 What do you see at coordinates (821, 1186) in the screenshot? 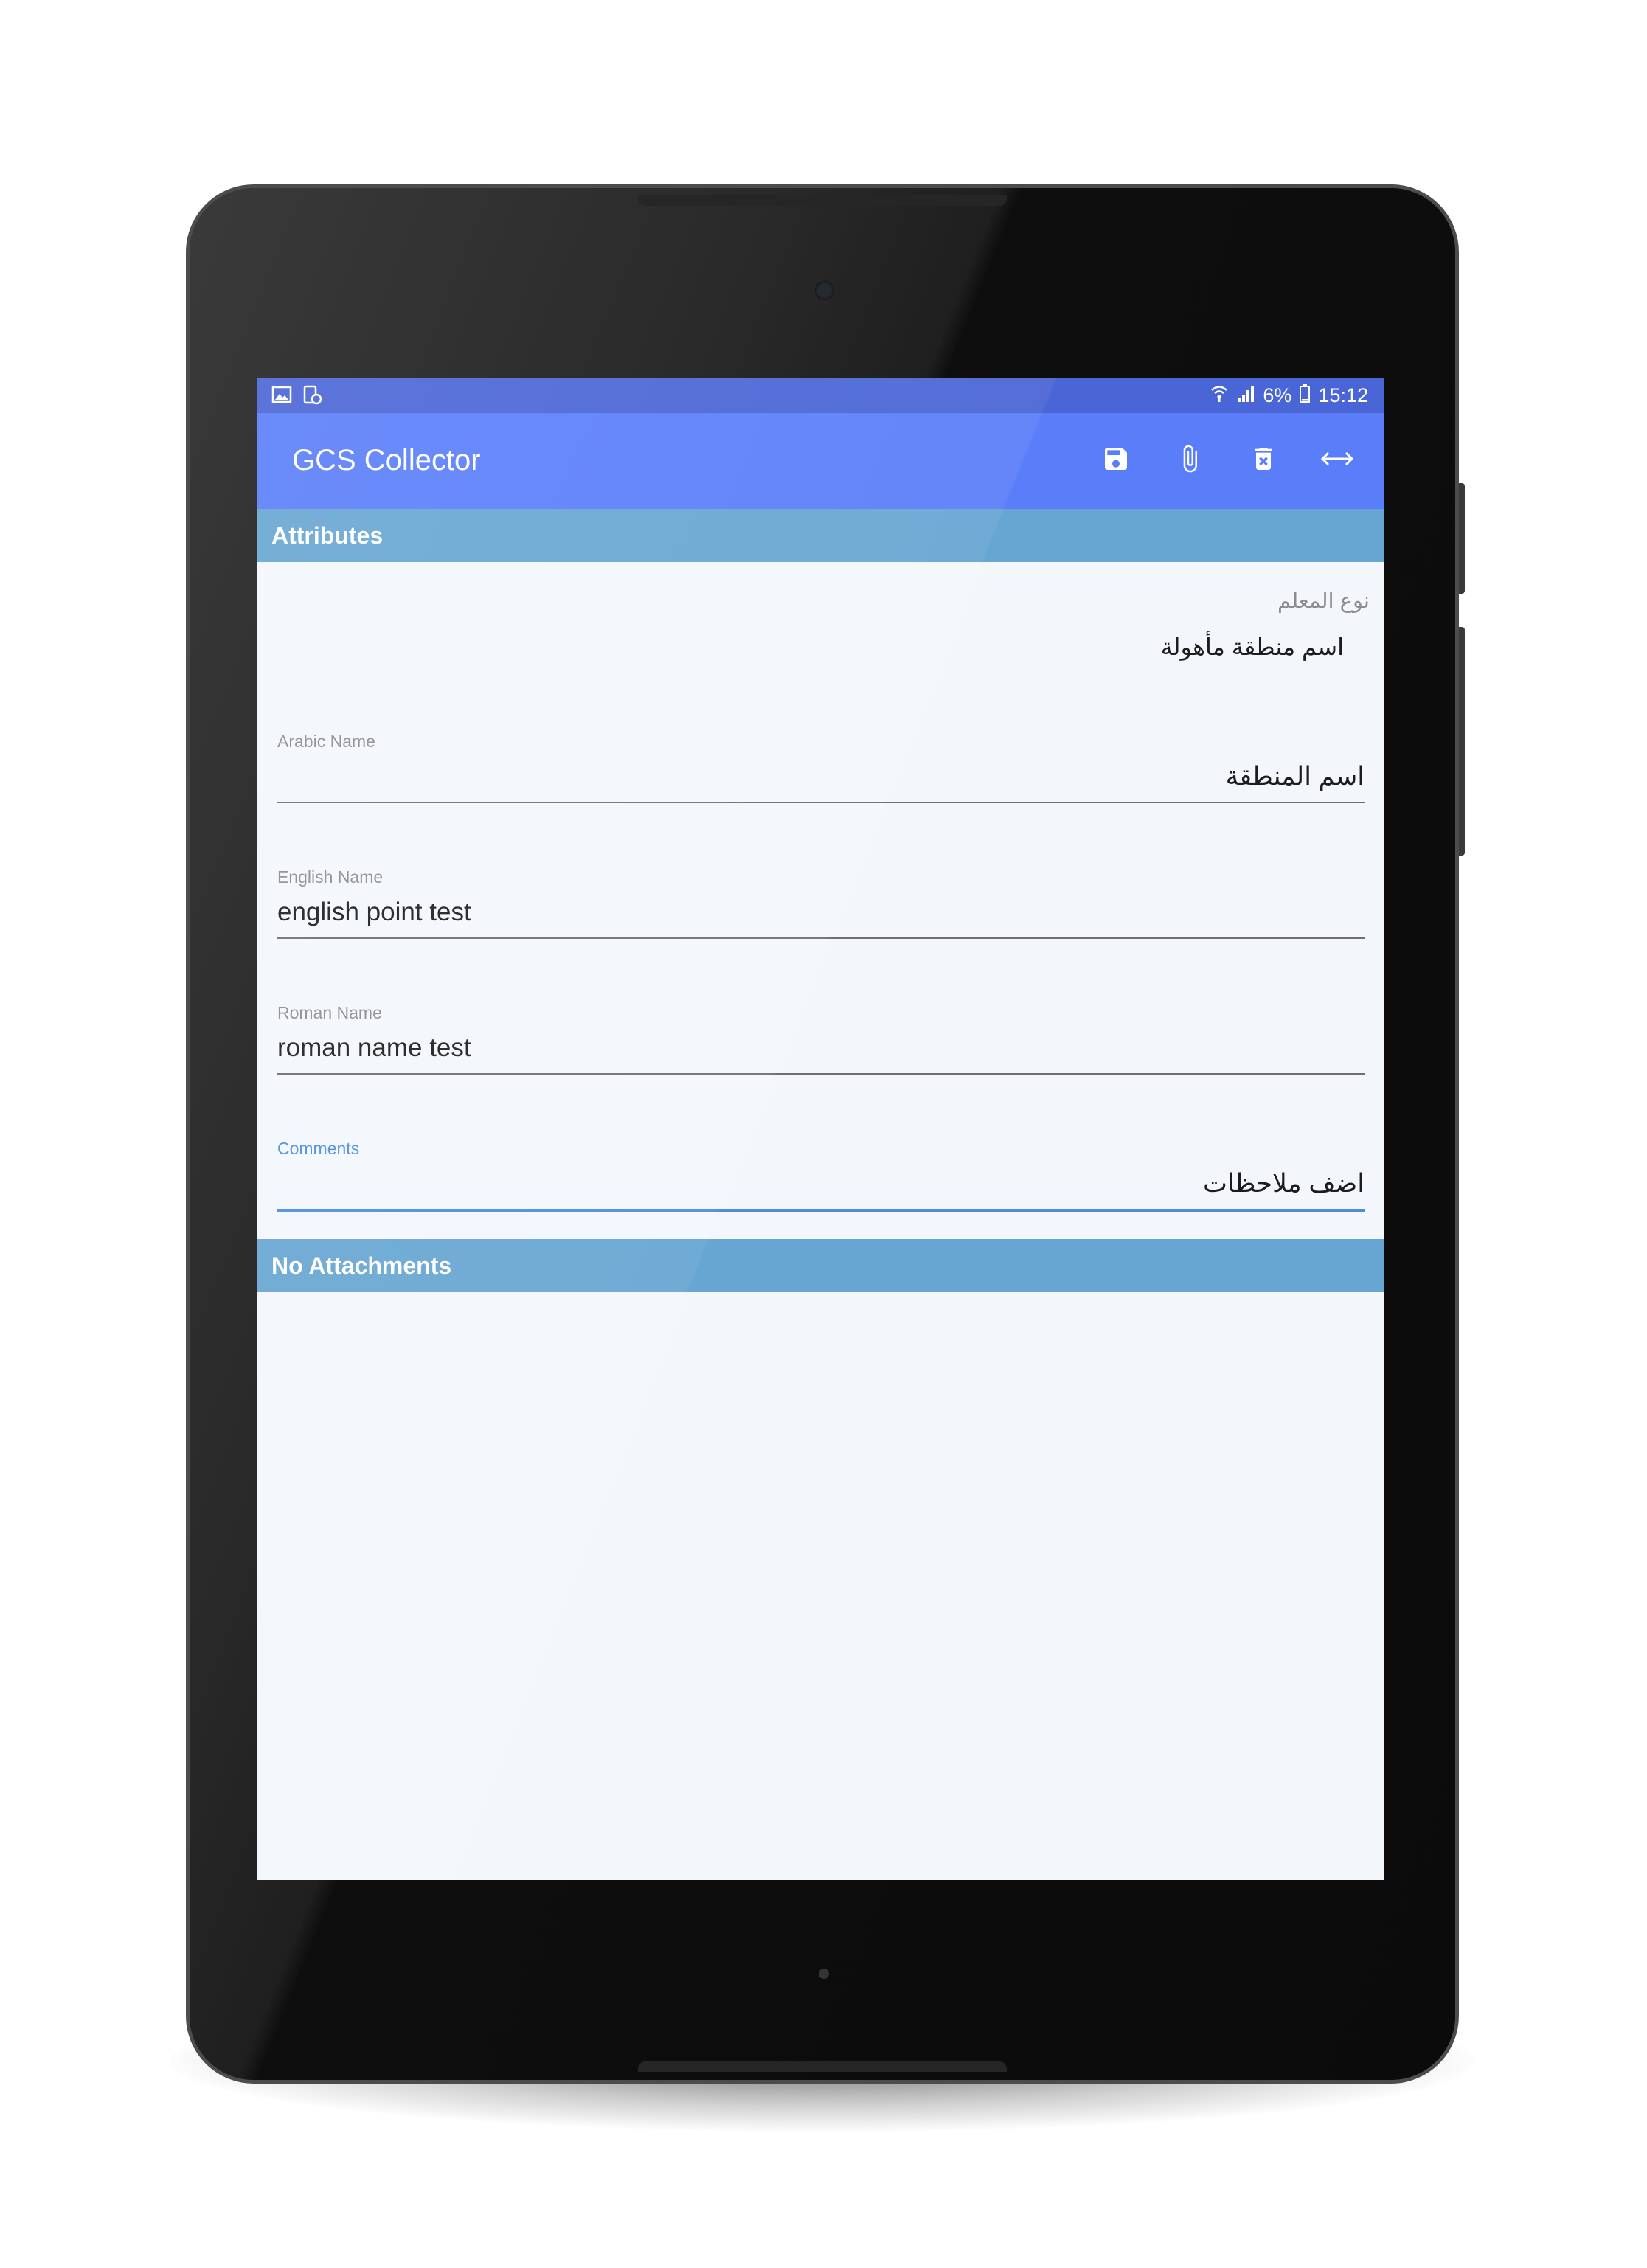
I see `comments-input: اضف ملاحظات` at bounding box center [821, 1186].